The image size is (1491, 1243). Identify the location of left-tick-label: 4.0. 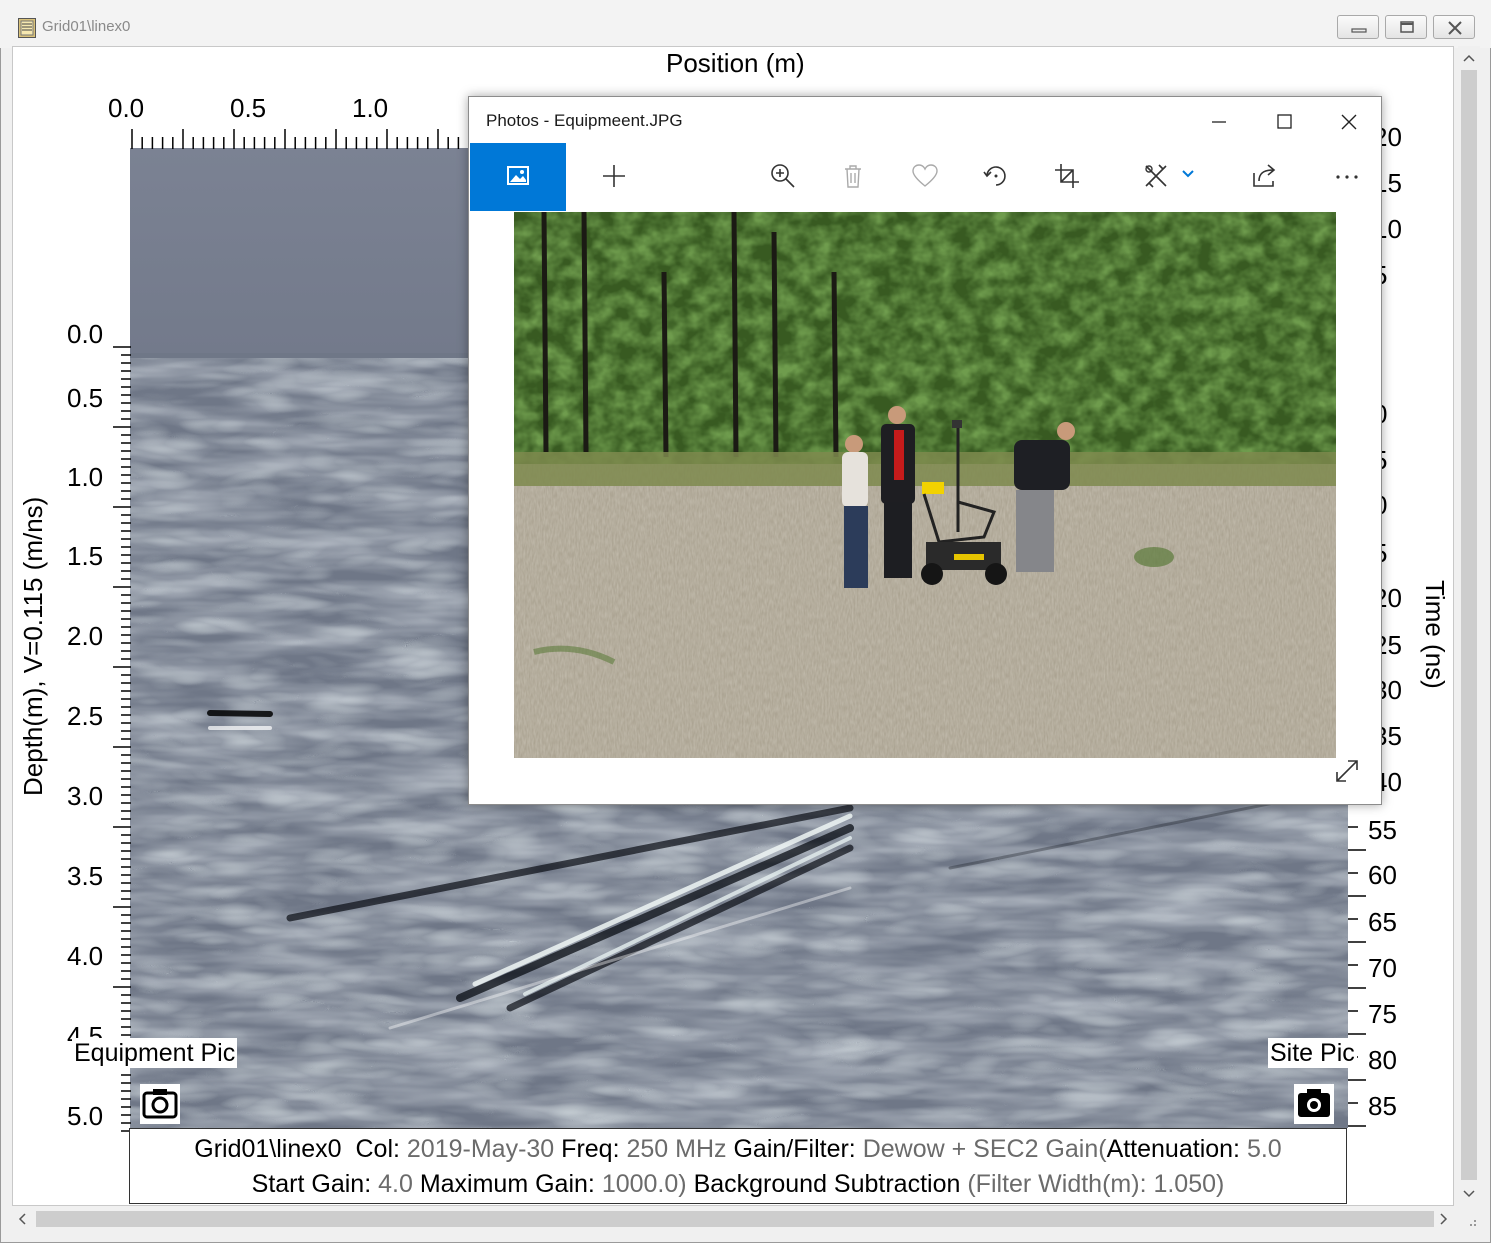
(85, 956).